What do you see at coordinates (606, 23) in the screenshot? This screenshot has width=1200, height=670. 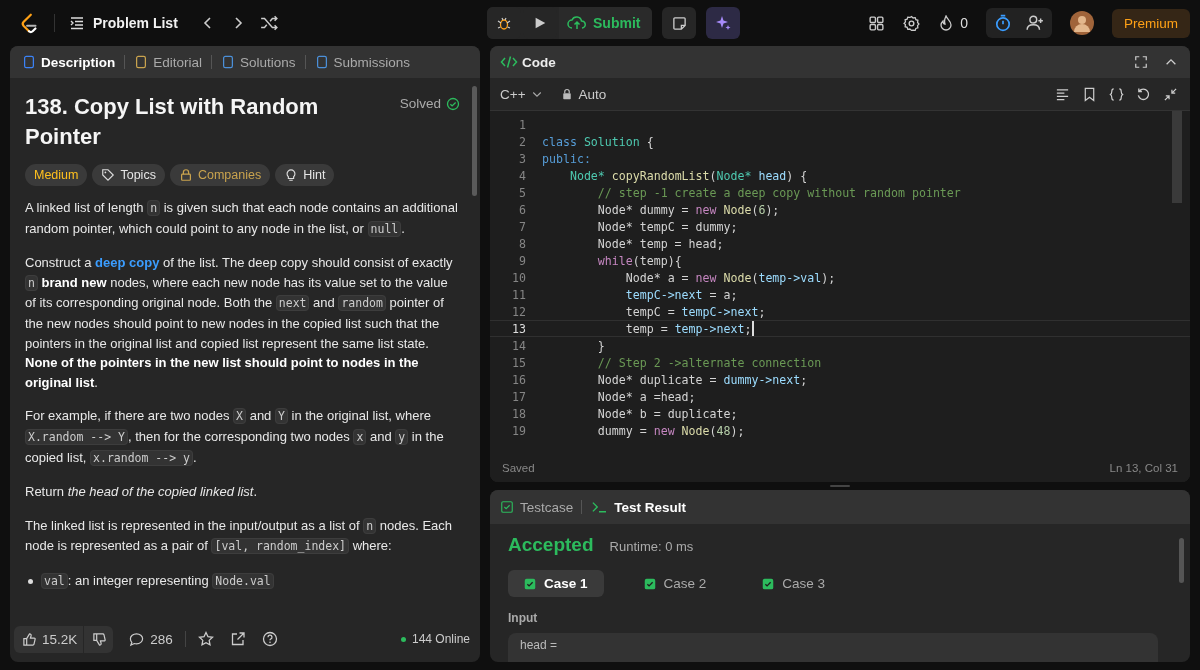 I see `submit-button: Submit` at bounding box center [606, 23].